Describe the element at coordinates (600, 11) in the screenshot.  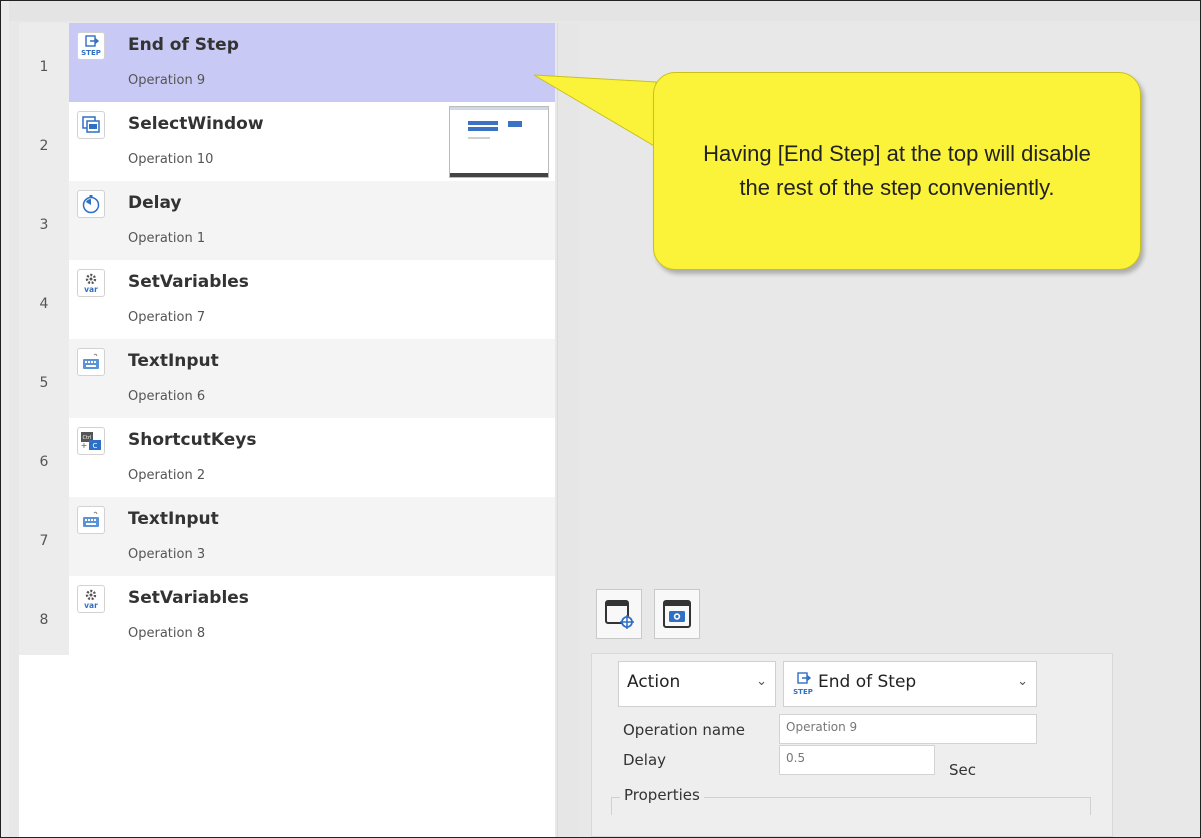
I see `top-strip` at that location.